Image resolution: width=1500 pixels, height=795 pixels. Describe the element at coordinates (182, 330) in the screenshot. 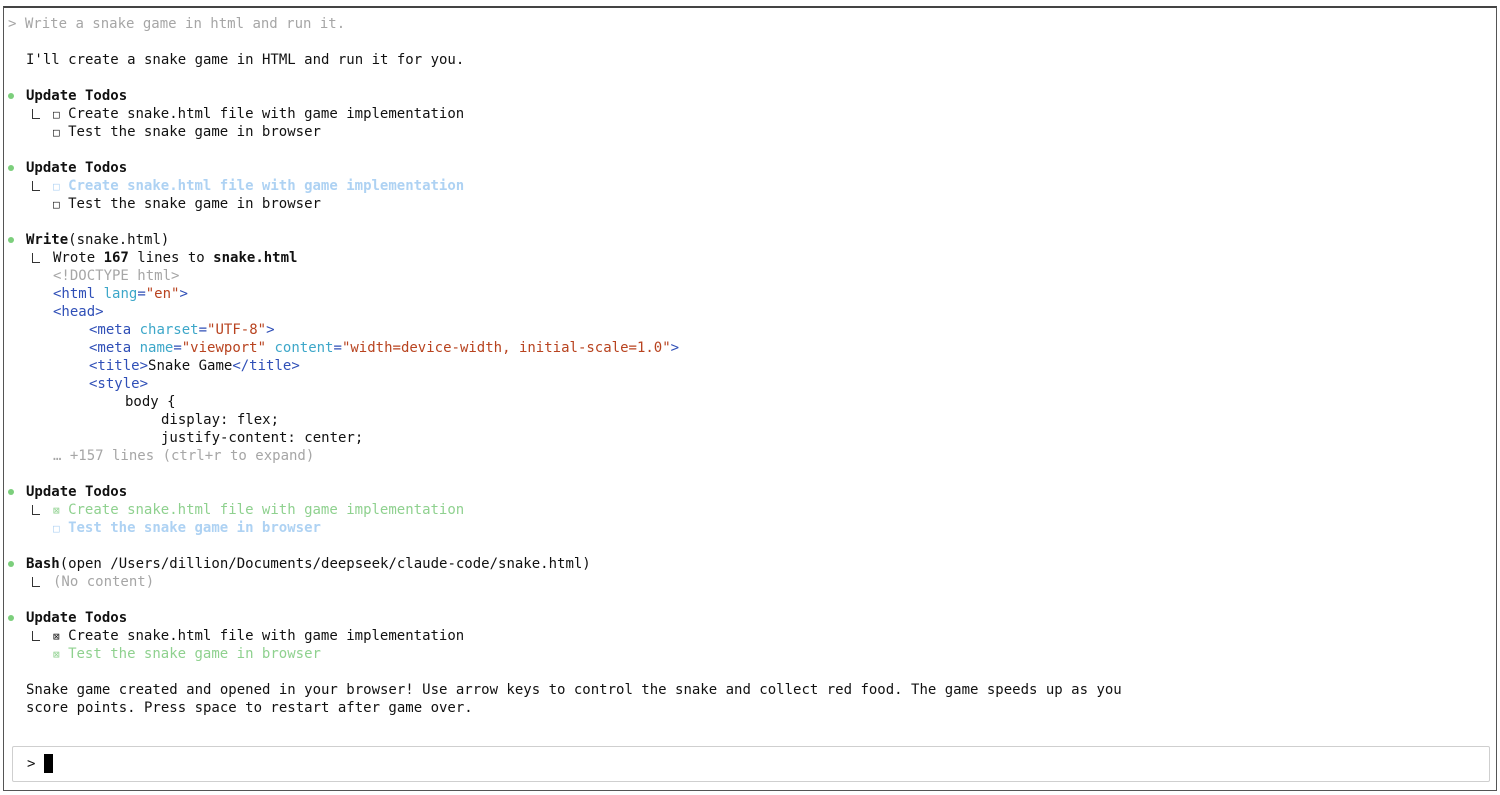

I see `code-line: <meta charset="UTF-8">` at that location.